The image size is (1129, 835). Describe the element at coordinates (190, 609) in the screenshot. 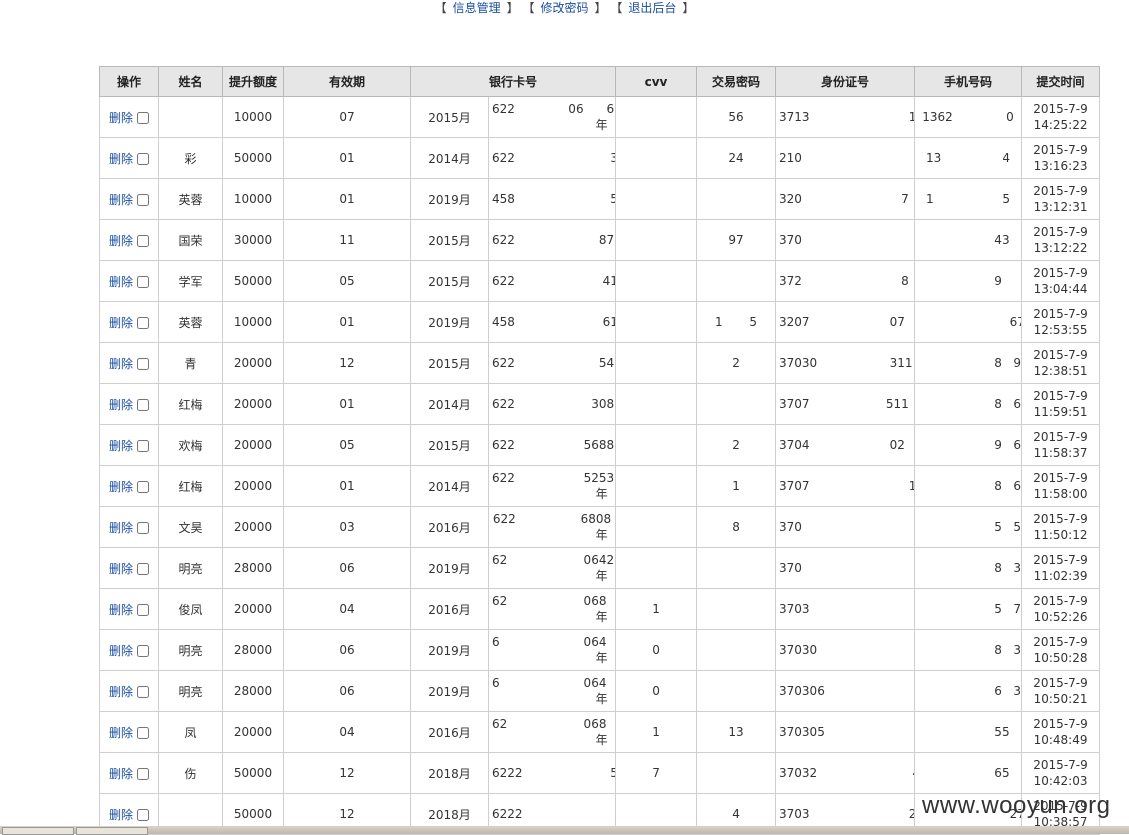

I see `name-cell: 俊凤` at that location.